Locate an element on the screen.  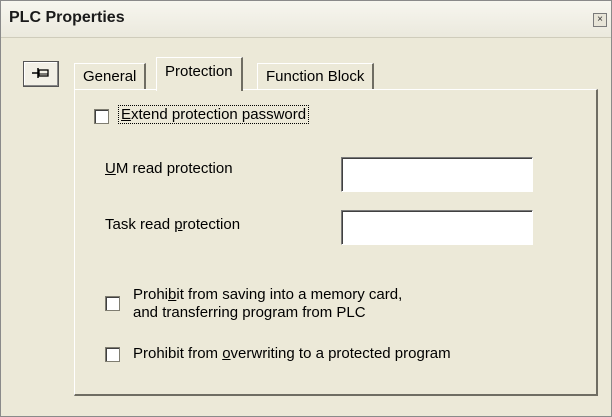
tab-protection-label: Protection is located at coordinates (199, 71).